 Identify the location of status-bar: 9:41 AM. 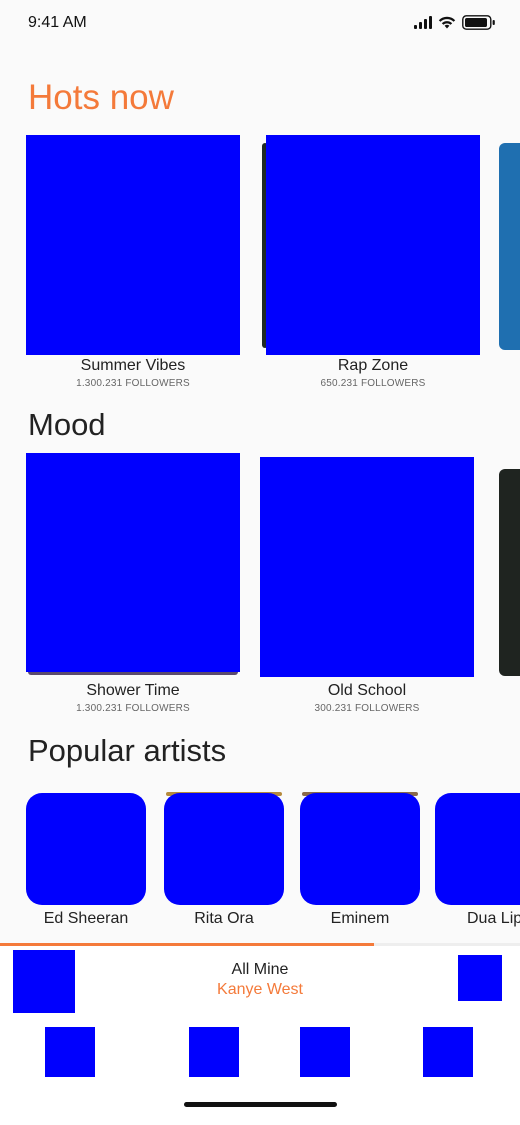
(260, 24).